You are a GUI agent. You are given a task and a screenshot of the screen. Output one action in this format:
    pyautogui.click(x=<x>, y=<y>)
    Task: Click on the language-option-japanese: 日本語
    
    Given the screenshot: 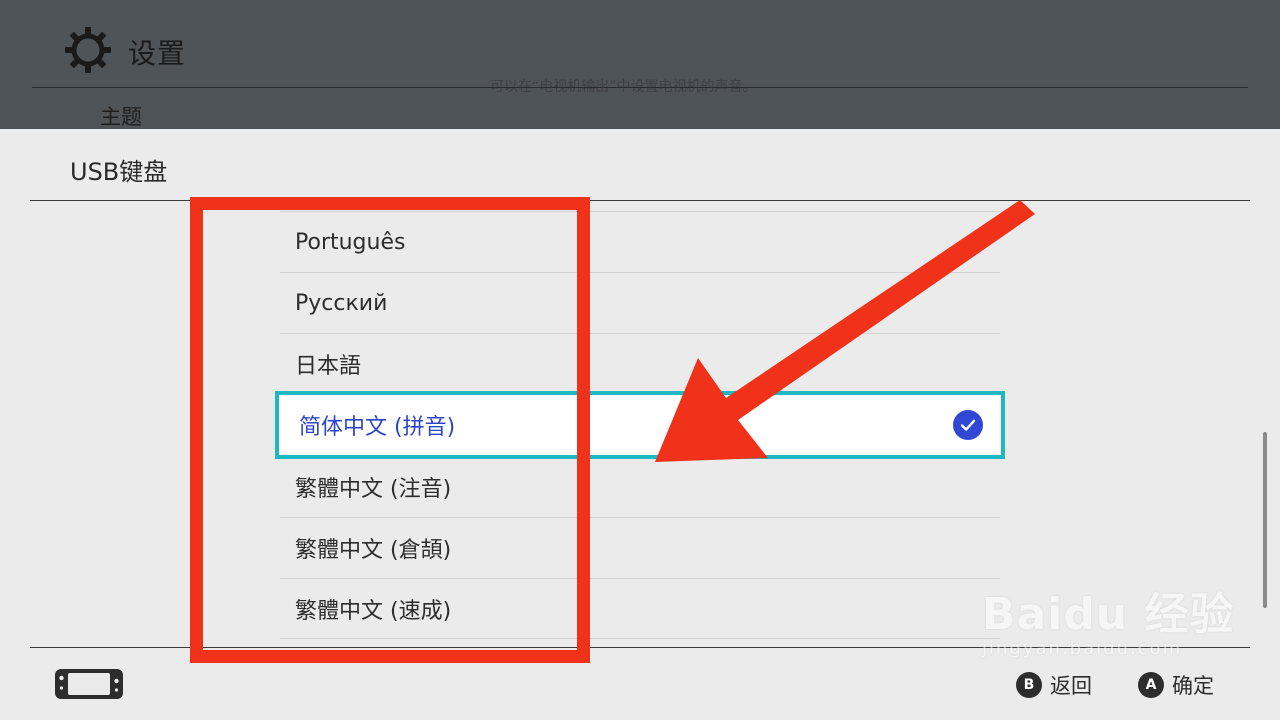 What is the action you would take?
    pyautogui.click(x=640, y=363)
    